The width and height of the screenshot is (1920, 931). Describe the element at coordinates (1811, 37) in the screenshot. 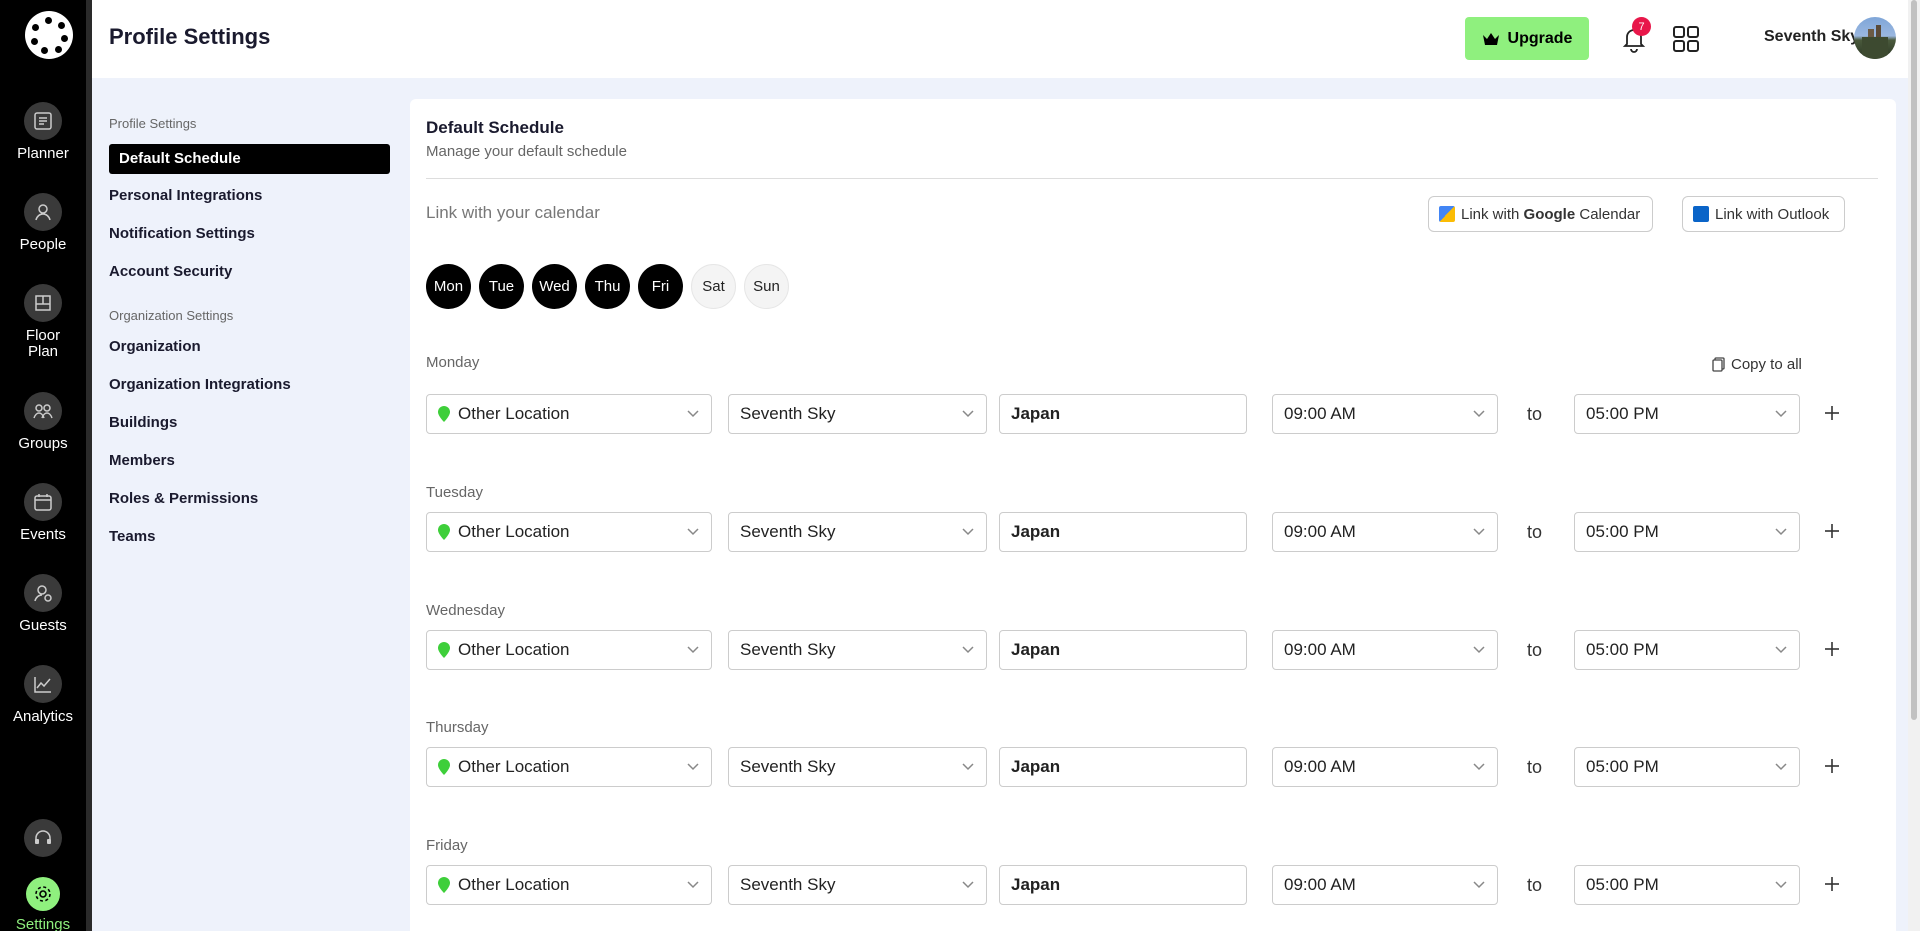

I see `user-name: Seventh Sky` at that location.